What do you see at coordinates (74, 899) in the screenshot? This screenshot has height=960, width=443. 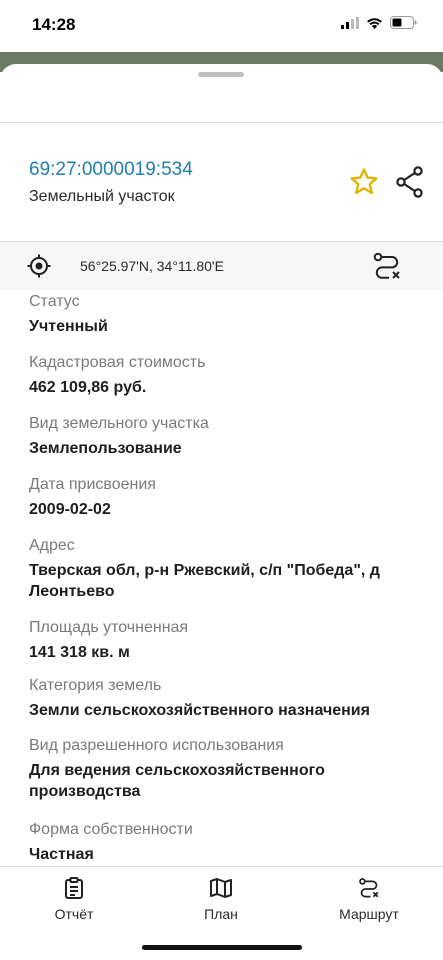 I see `tab-report: Отчёт` at bounding box center [74, 899].